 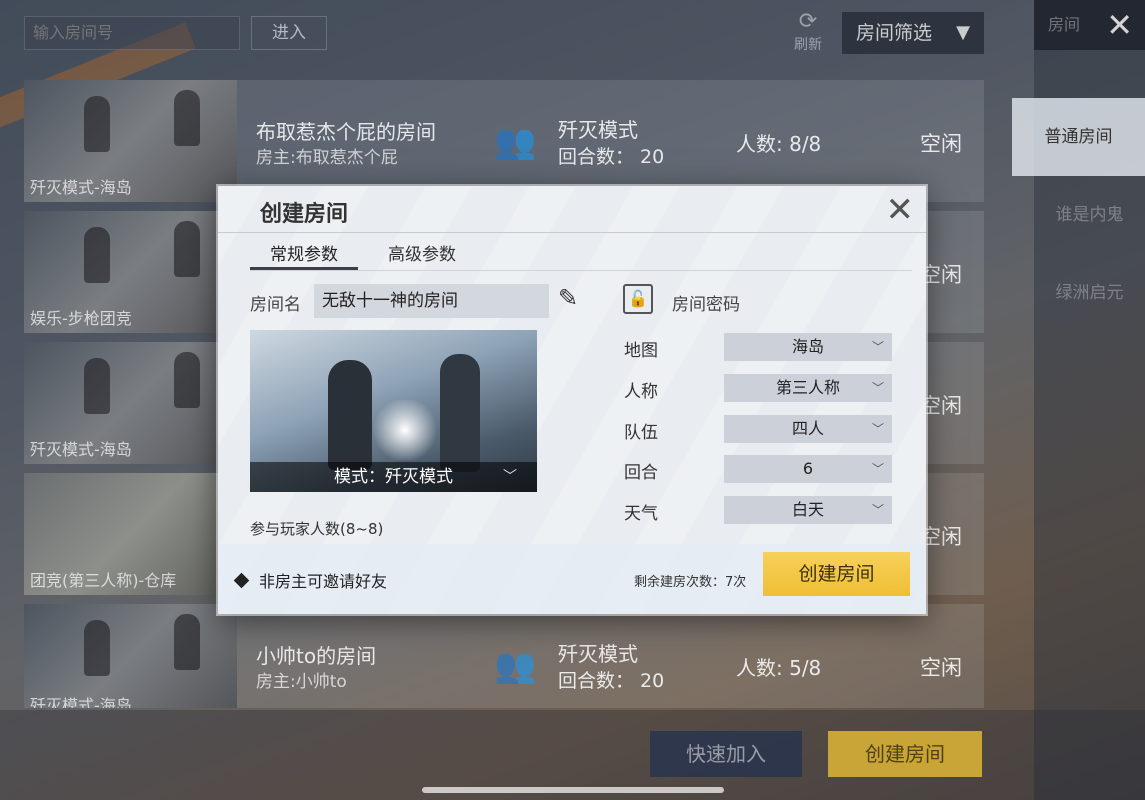 I want to click on map-select: 海岛 ﹀, so click(x=808, y=347).